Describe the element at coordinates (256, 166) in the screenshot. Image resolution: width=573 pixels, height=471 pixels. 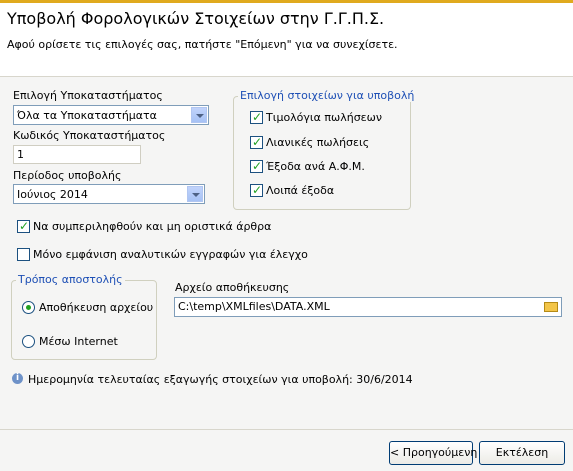
I see `item-checkbox-expenses-afm` at that location.